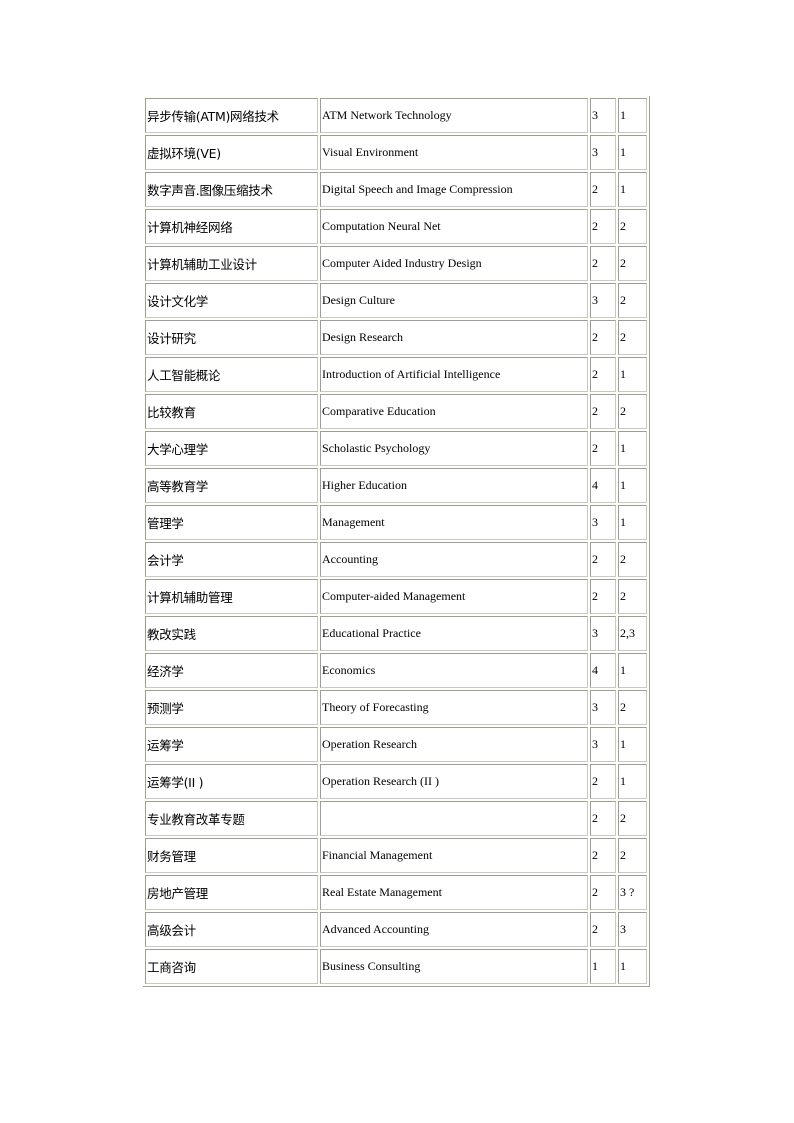 Image resolution: width=794 pixels, height=1123 pixels. I want to click on course-name-chinese: 比较教育, so click(231, 411).